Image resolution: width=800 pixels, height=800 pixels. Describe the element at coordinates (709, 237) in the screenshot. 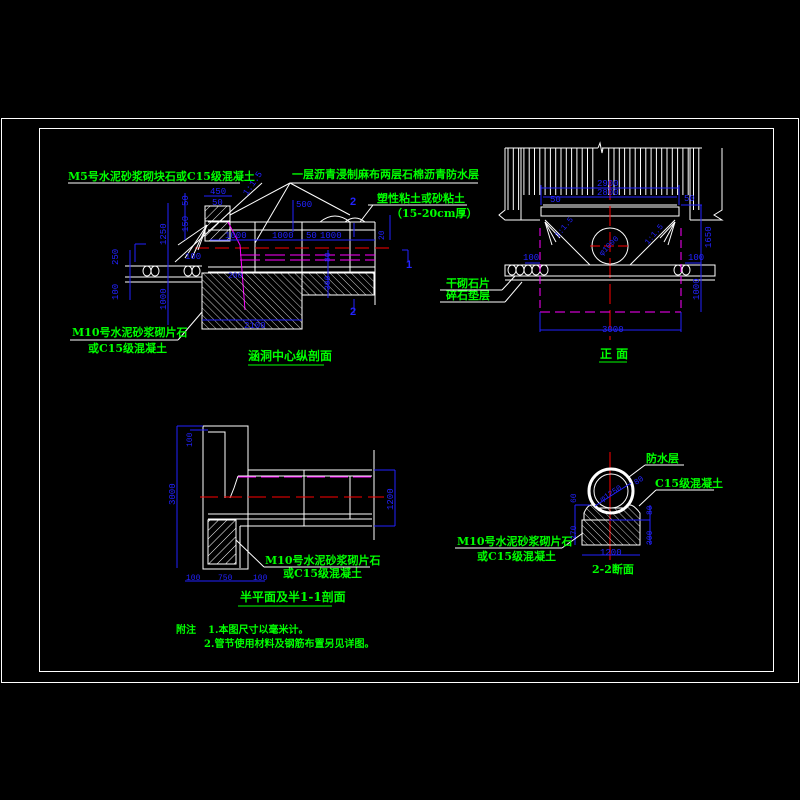

I see `dim-1650: 1650` at that location.